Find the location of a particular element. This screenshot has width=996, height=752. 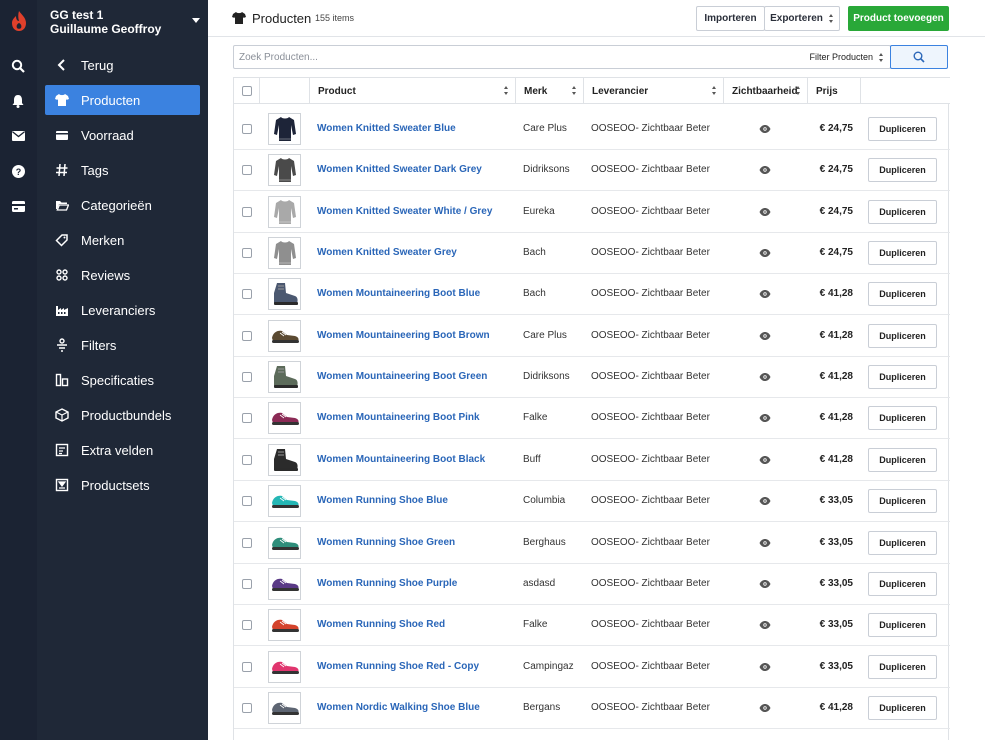

product-name-link: Women Knitted Sweater Blue is located at coordinates (386, 128).